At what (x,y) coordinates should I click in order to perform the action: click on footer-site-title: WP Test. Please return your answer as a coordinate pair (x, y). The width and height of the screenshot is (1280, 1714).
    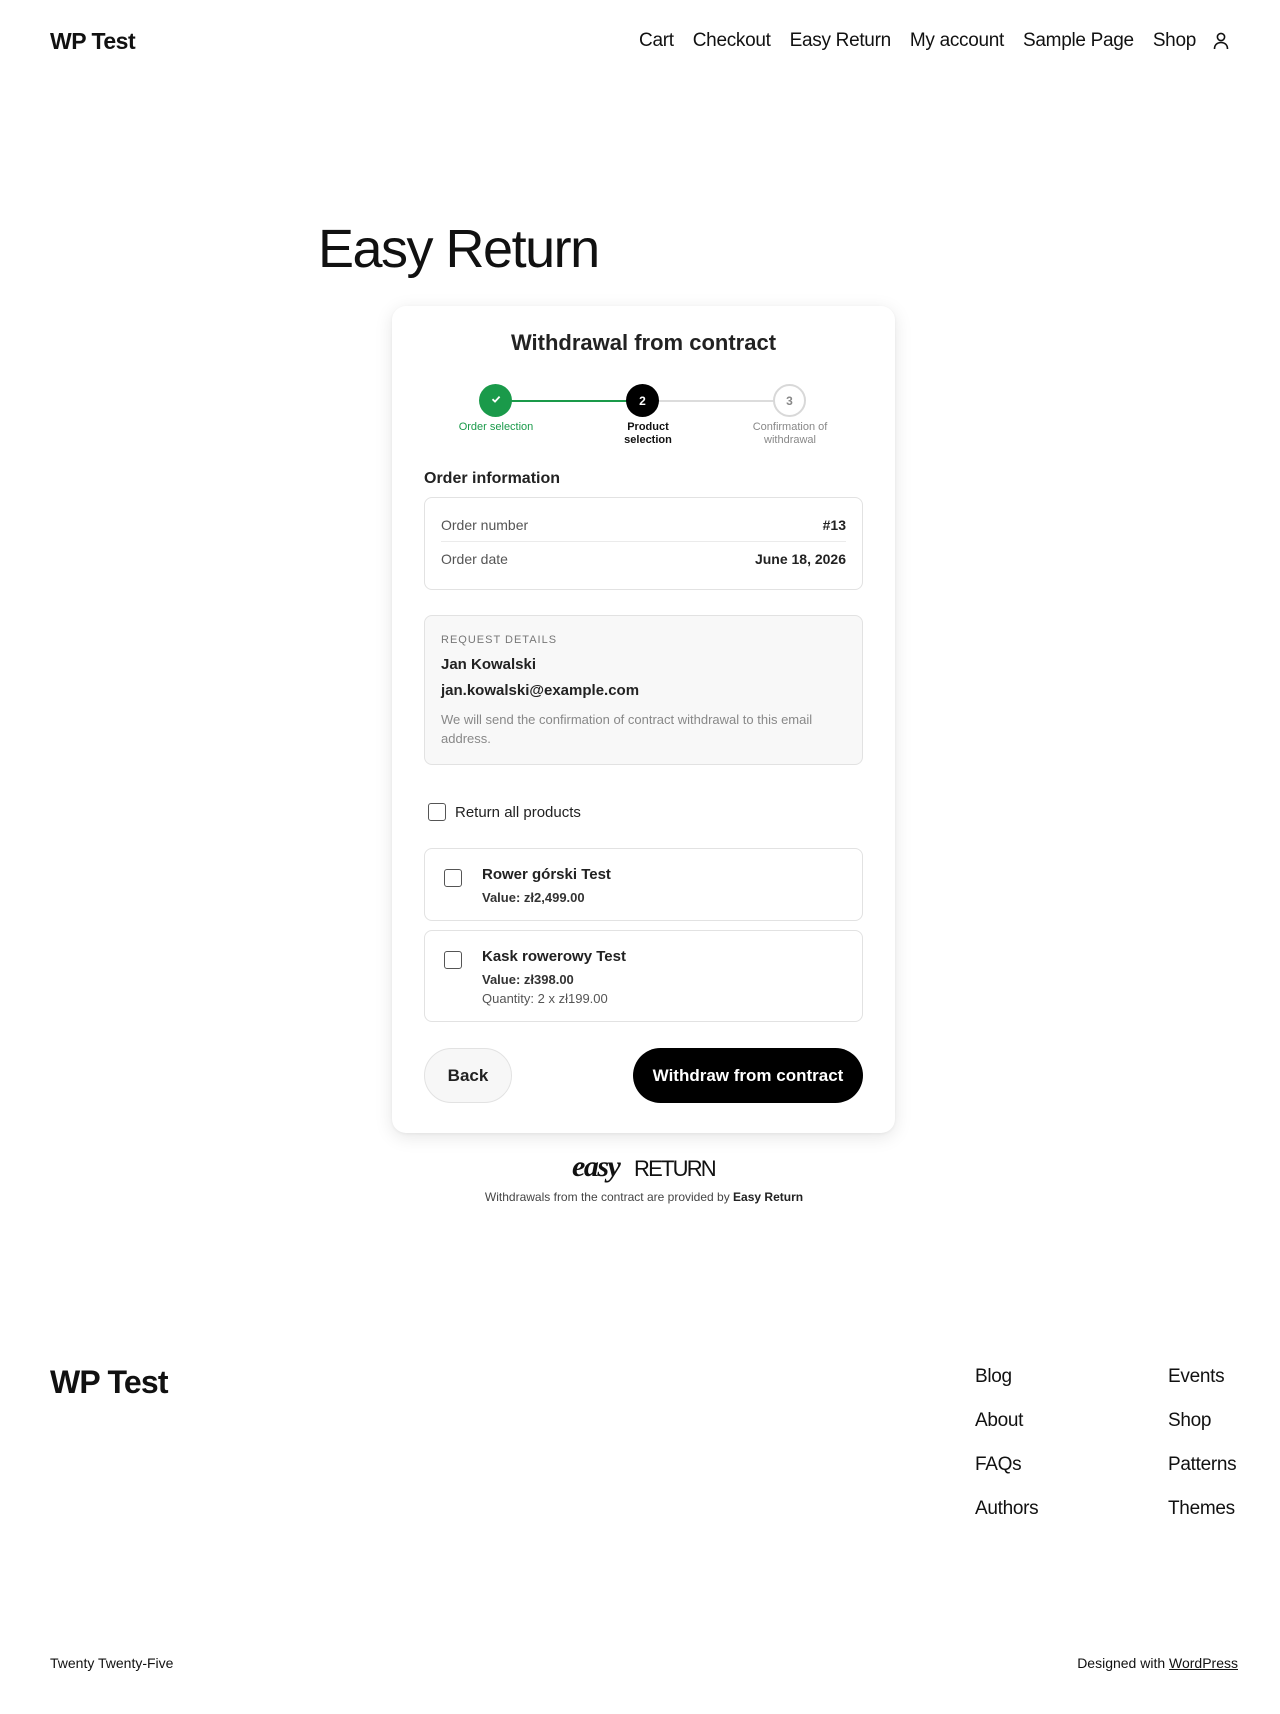
    Looking at the image, I should click on (109, 1382).